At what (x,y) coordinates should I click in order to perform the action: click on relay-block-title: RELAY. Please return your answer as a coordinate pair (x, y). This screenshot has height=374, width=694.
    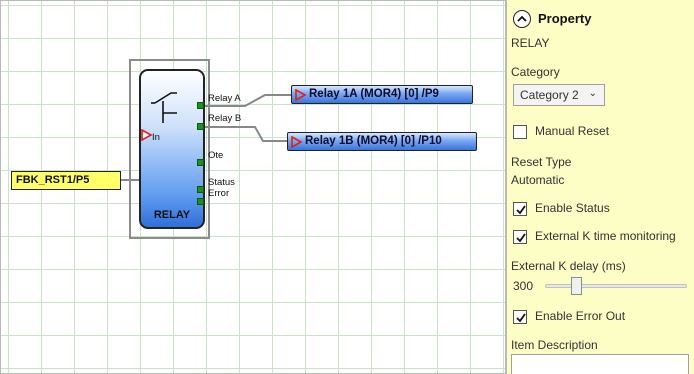
    Looking at the image, I should click on (172, 215).